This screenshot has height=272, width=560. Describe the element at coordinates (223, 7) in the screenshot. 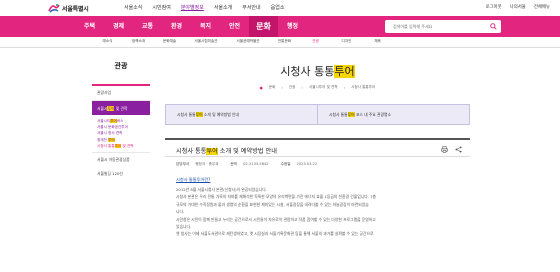

I see `util-nav-about: 서울소개` at that location.